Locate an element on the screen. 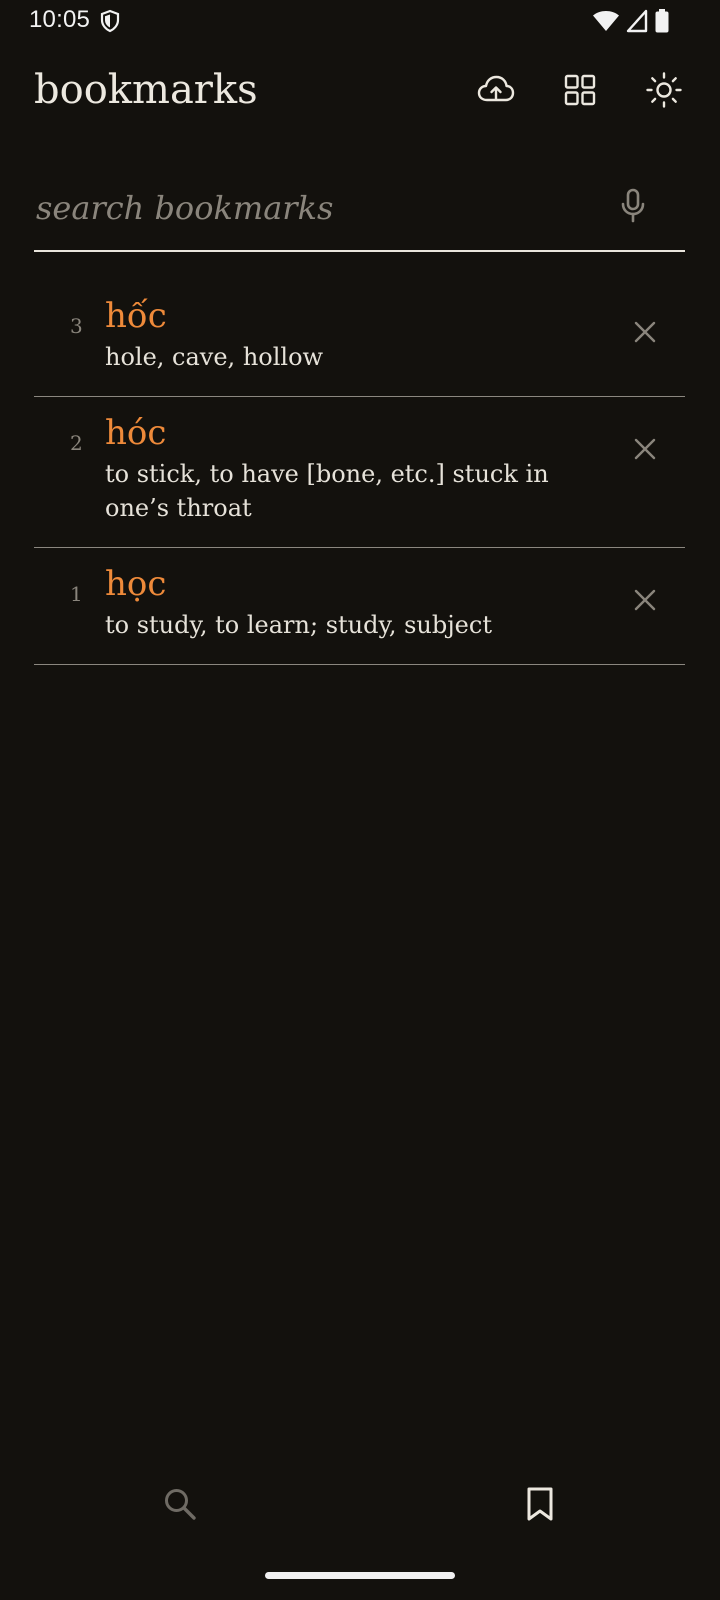 The image size is (720, 1600). grid-view-button is located at coordinates (580, 92).